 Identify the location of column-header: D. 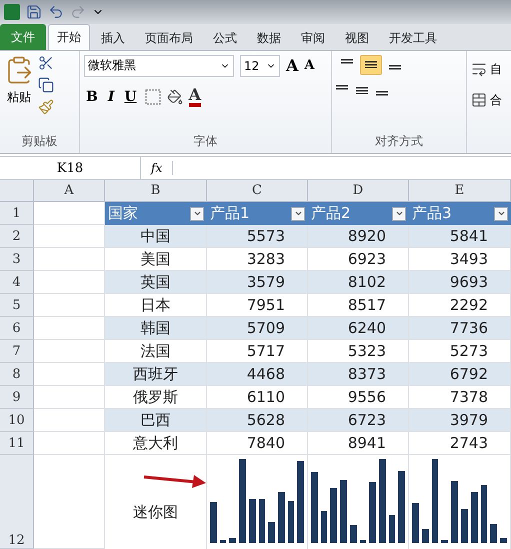
(358, 191).